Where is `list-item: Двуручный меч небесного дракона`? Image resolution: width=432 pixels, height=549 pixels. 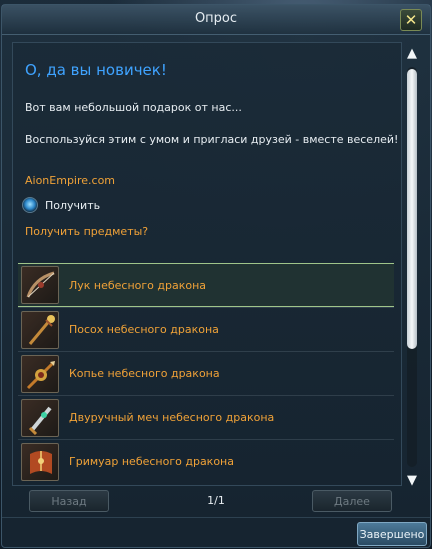 list-item: Двуручный меч небесного дракона is located at coordinates (206, 417).